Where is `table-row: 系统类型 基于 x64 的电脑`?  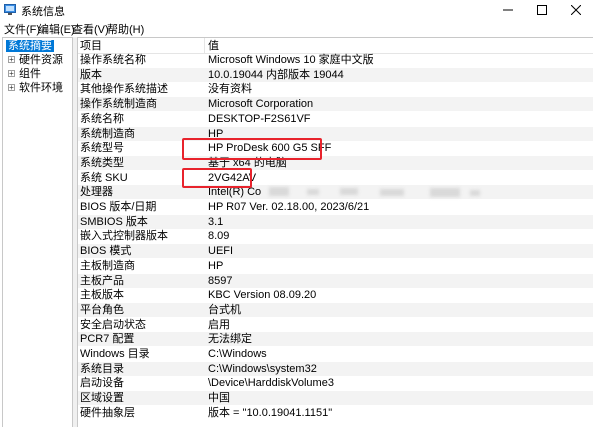
table-row: 系统类型 基于 x64 的电脑 is located at coordinates (335, 162).